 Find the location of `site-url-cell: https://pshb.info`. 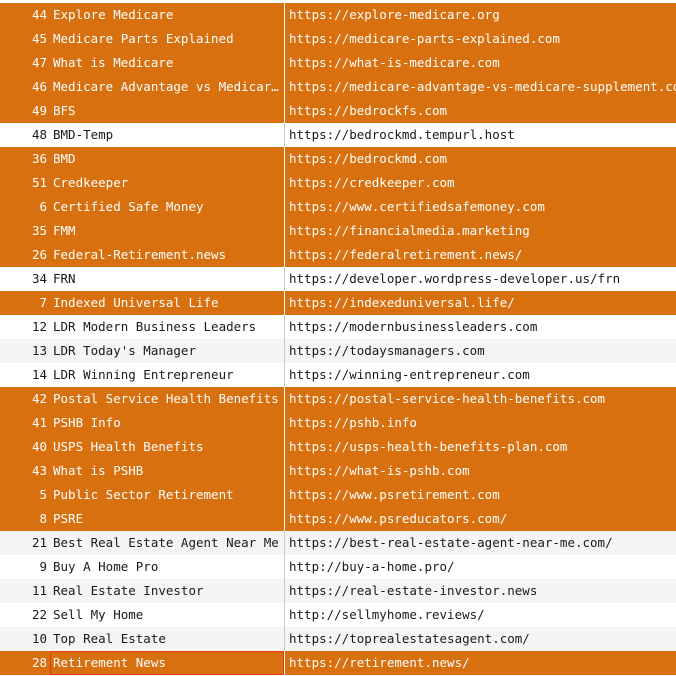

site-url-cell: https://pshb.info is located at coordinates (480, 423).